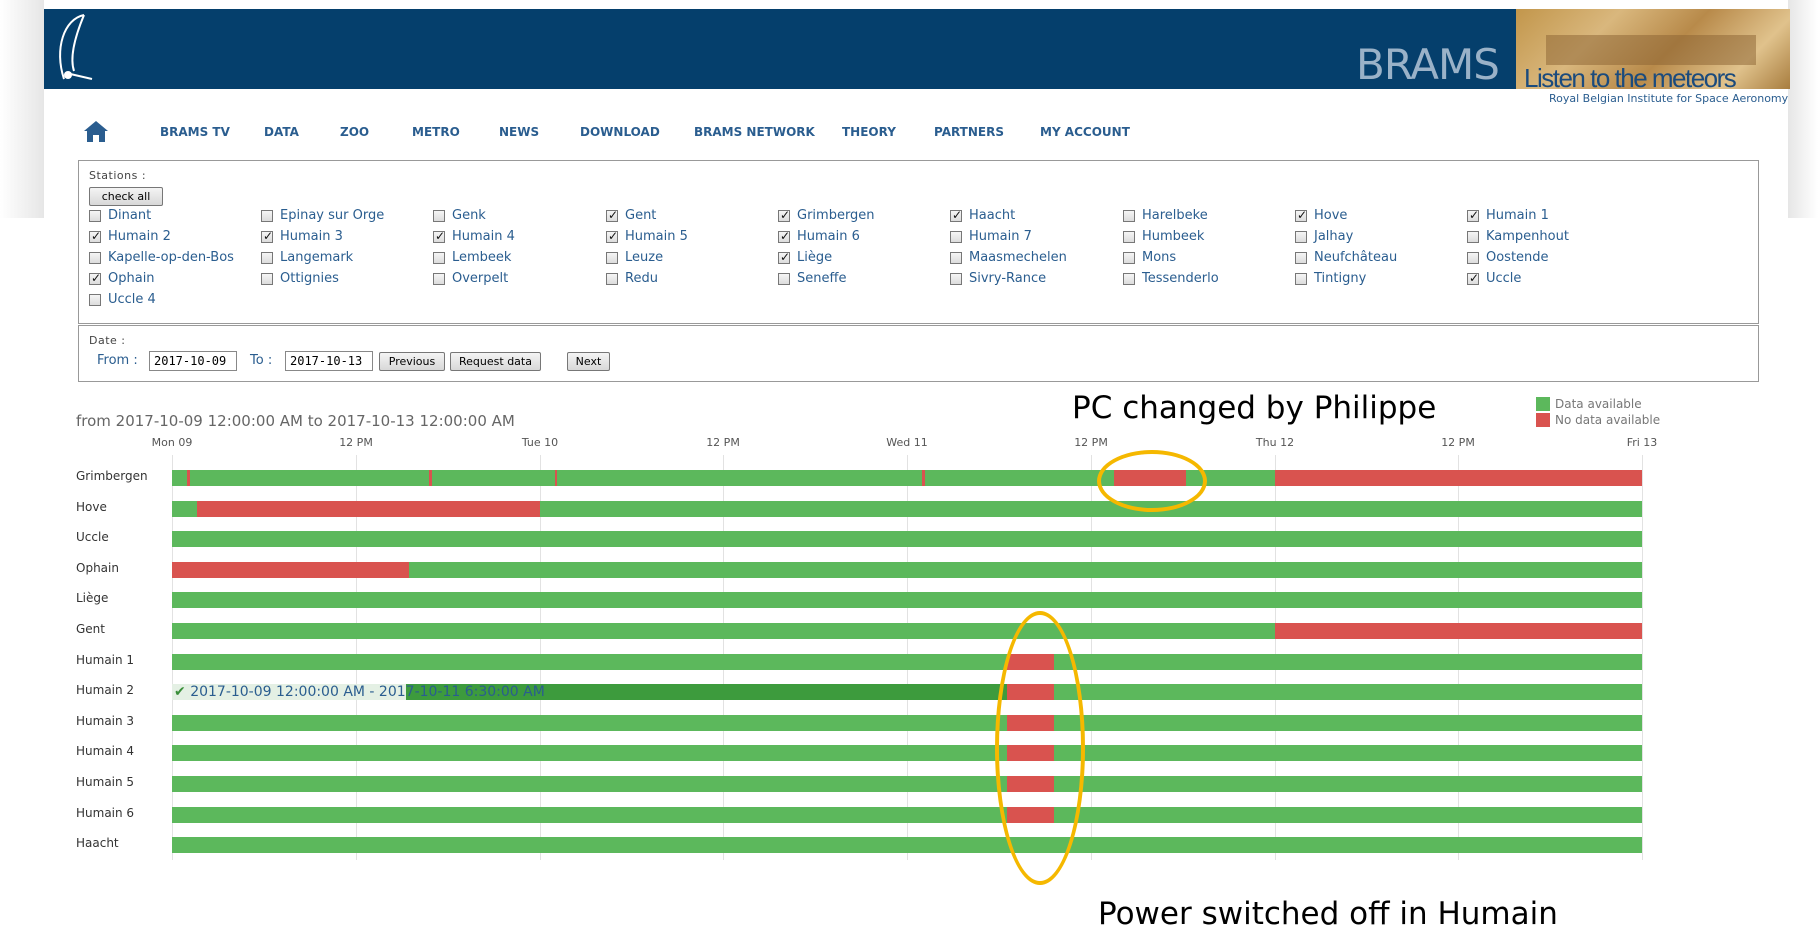  Describe the element at coordinates (171, 257) in the screenshot. I see `station-label: Kapelle-op-den-Bos` at that location.